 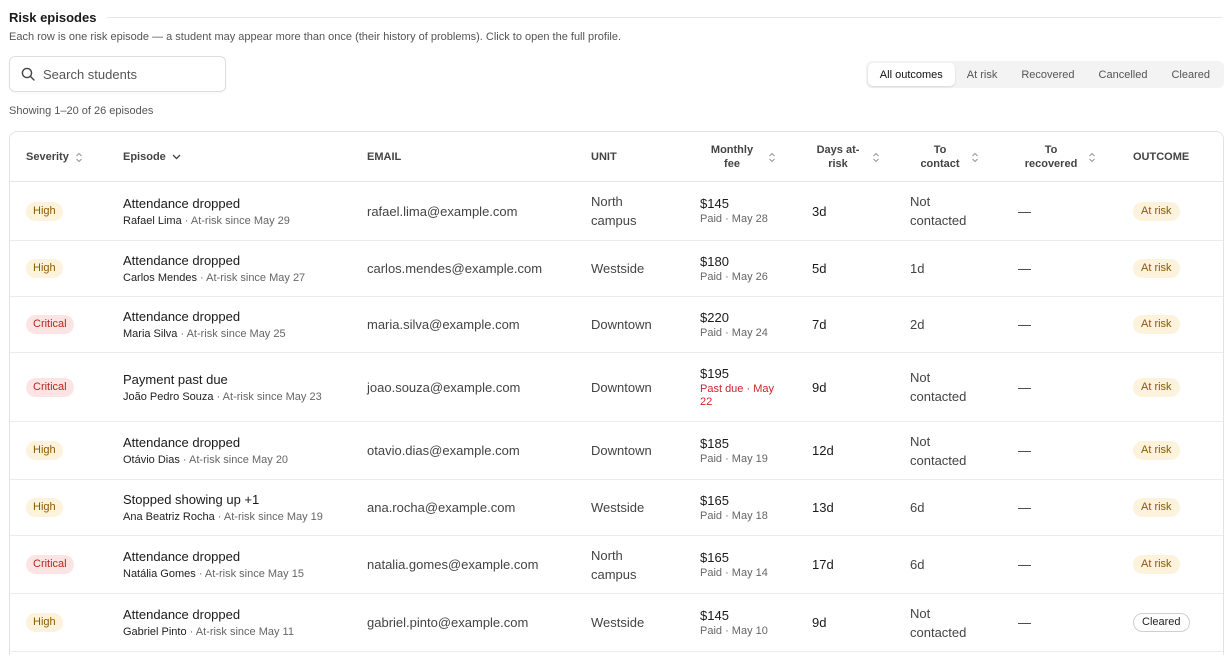 I want to click on at-risk-since: · At-risk since May 20, so click(x=234, y=460).